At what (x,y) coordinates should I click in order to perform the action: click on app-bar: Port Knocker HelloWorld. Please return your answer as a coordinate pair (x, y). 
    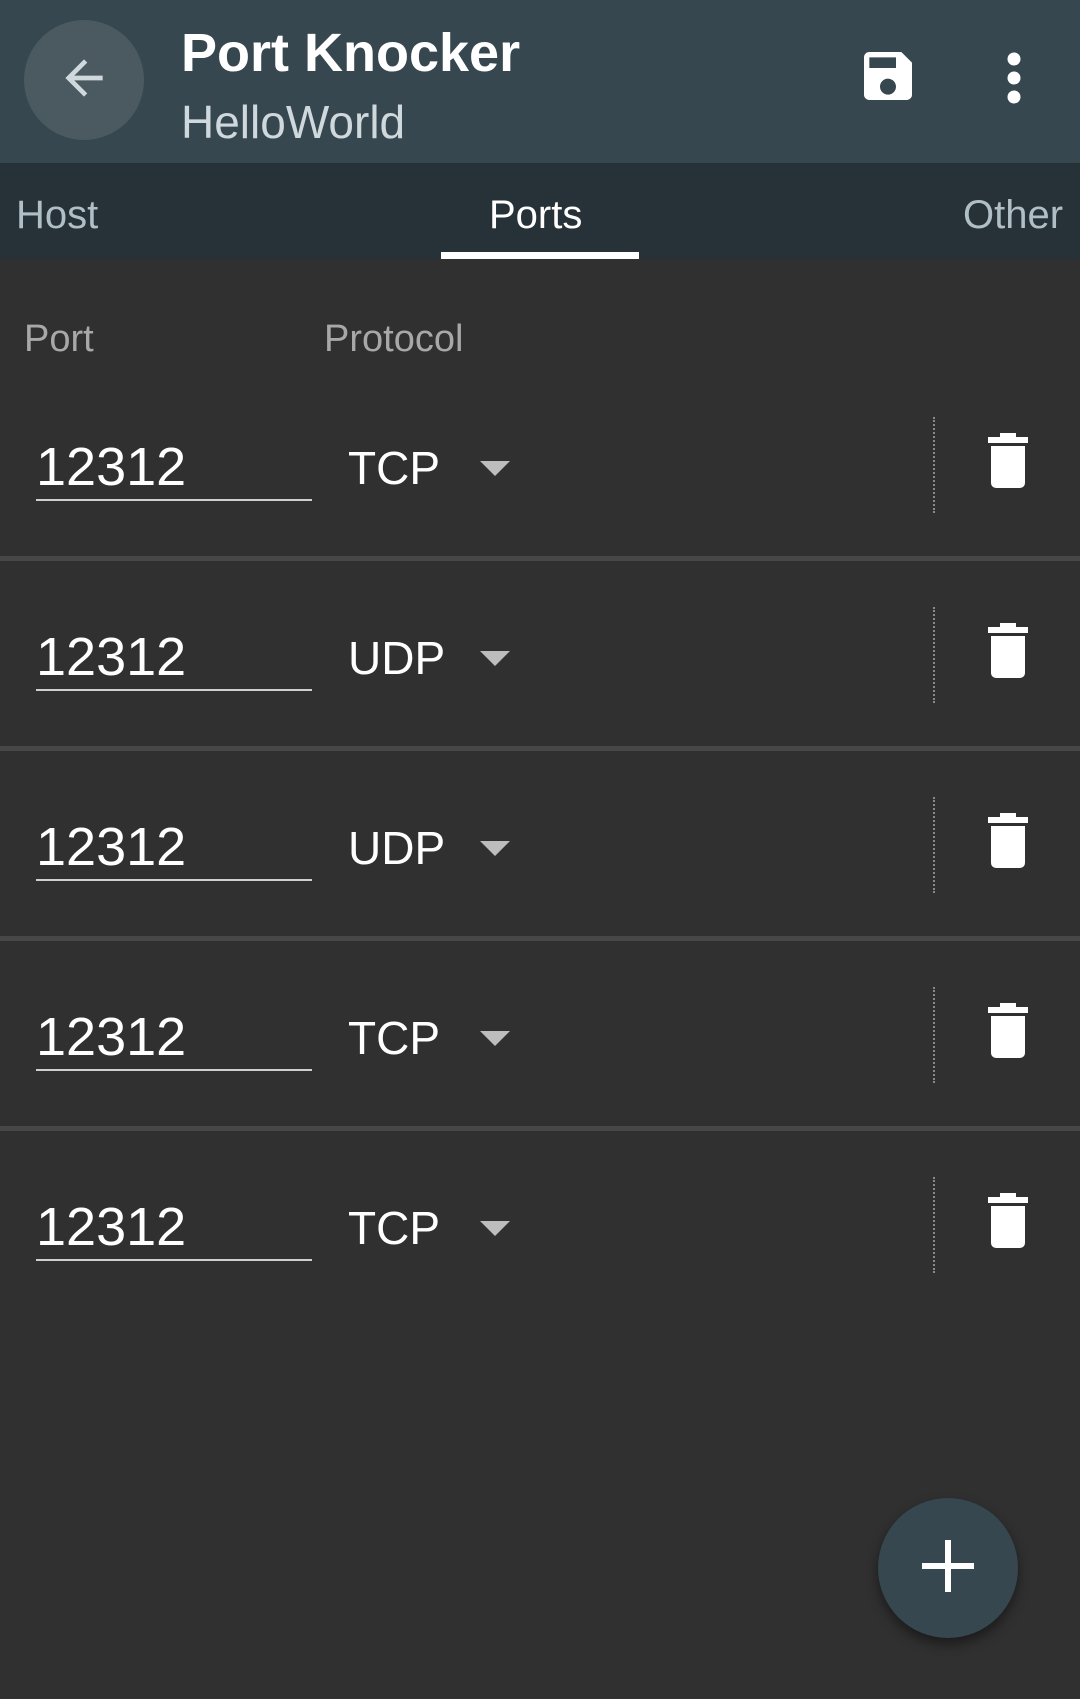
    Looking at the image, I should click on (540, 81).